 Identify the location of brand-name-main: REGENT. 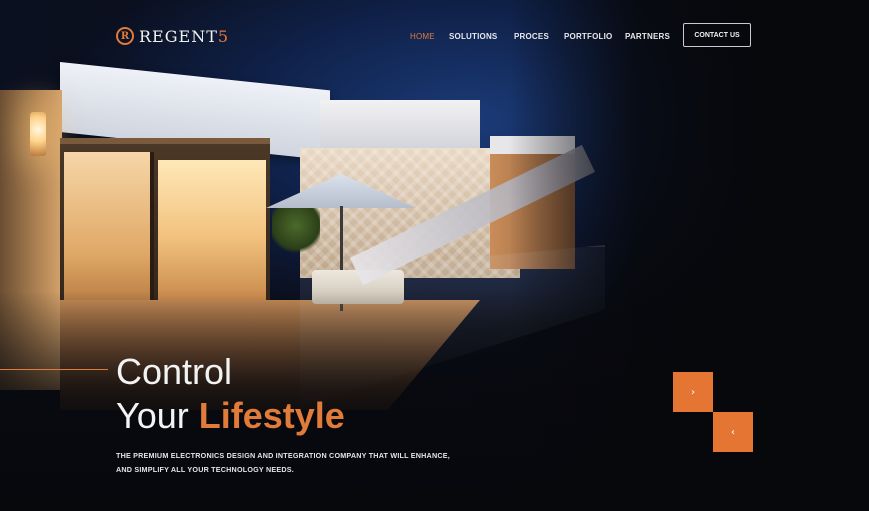
(178, 36).